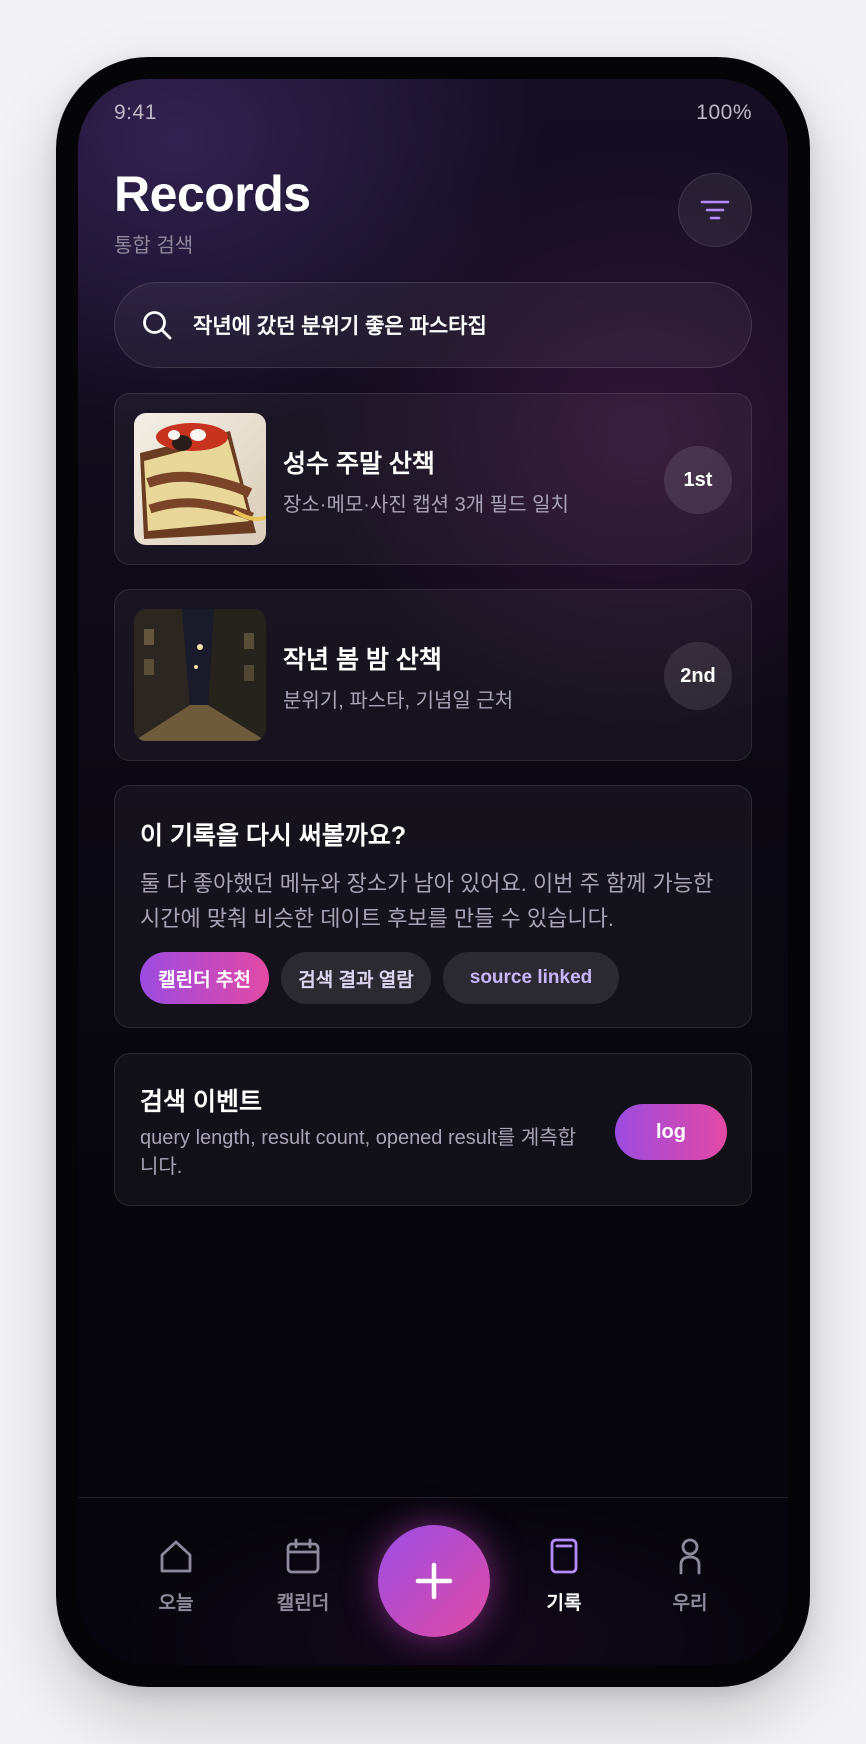  I want to click on add-record-button, so click(434, 1581).